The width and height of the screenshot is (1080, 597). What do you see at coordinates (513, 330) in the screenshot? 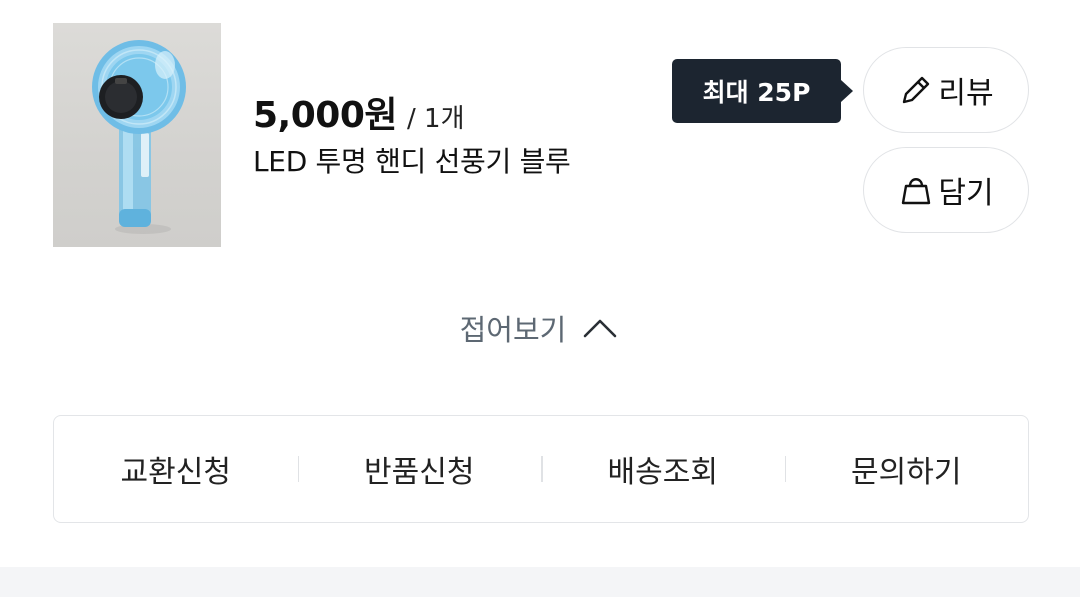
I see `collapse-label: 접어보기` at bounding box center [513, 330].